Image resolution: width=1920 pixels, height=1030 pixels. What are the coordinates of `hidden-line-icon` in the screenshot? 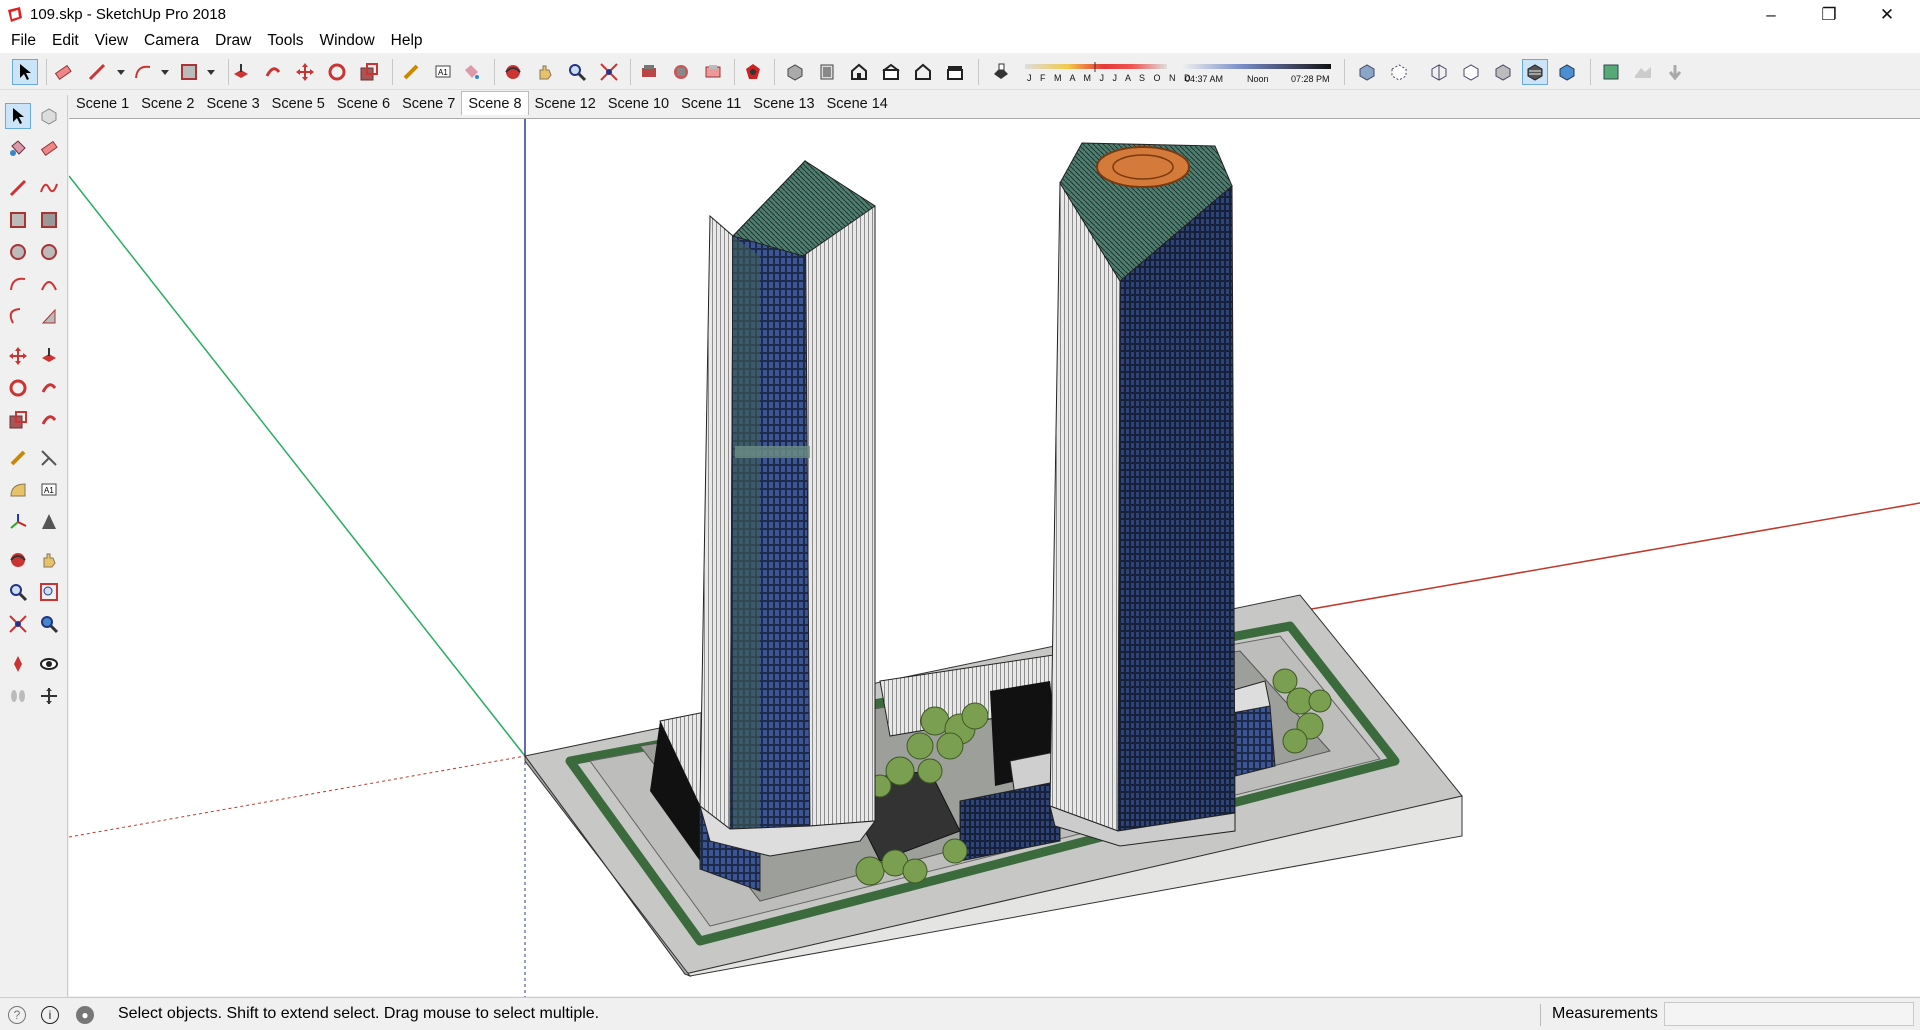 It's located at (1471, 72).